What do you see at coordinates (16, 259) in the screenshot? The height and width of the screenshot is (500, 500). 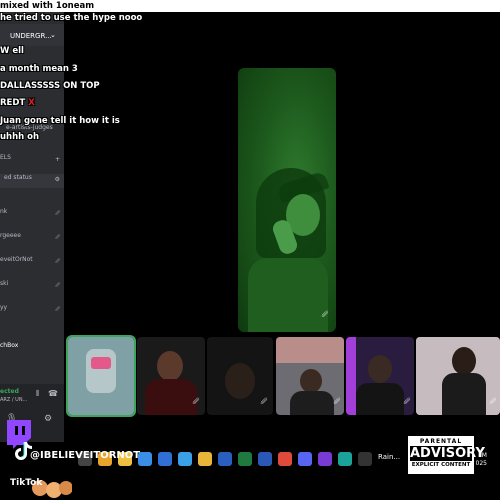 I see `voice-user-name: eveitOrNot` at bounding box center [16, 259].